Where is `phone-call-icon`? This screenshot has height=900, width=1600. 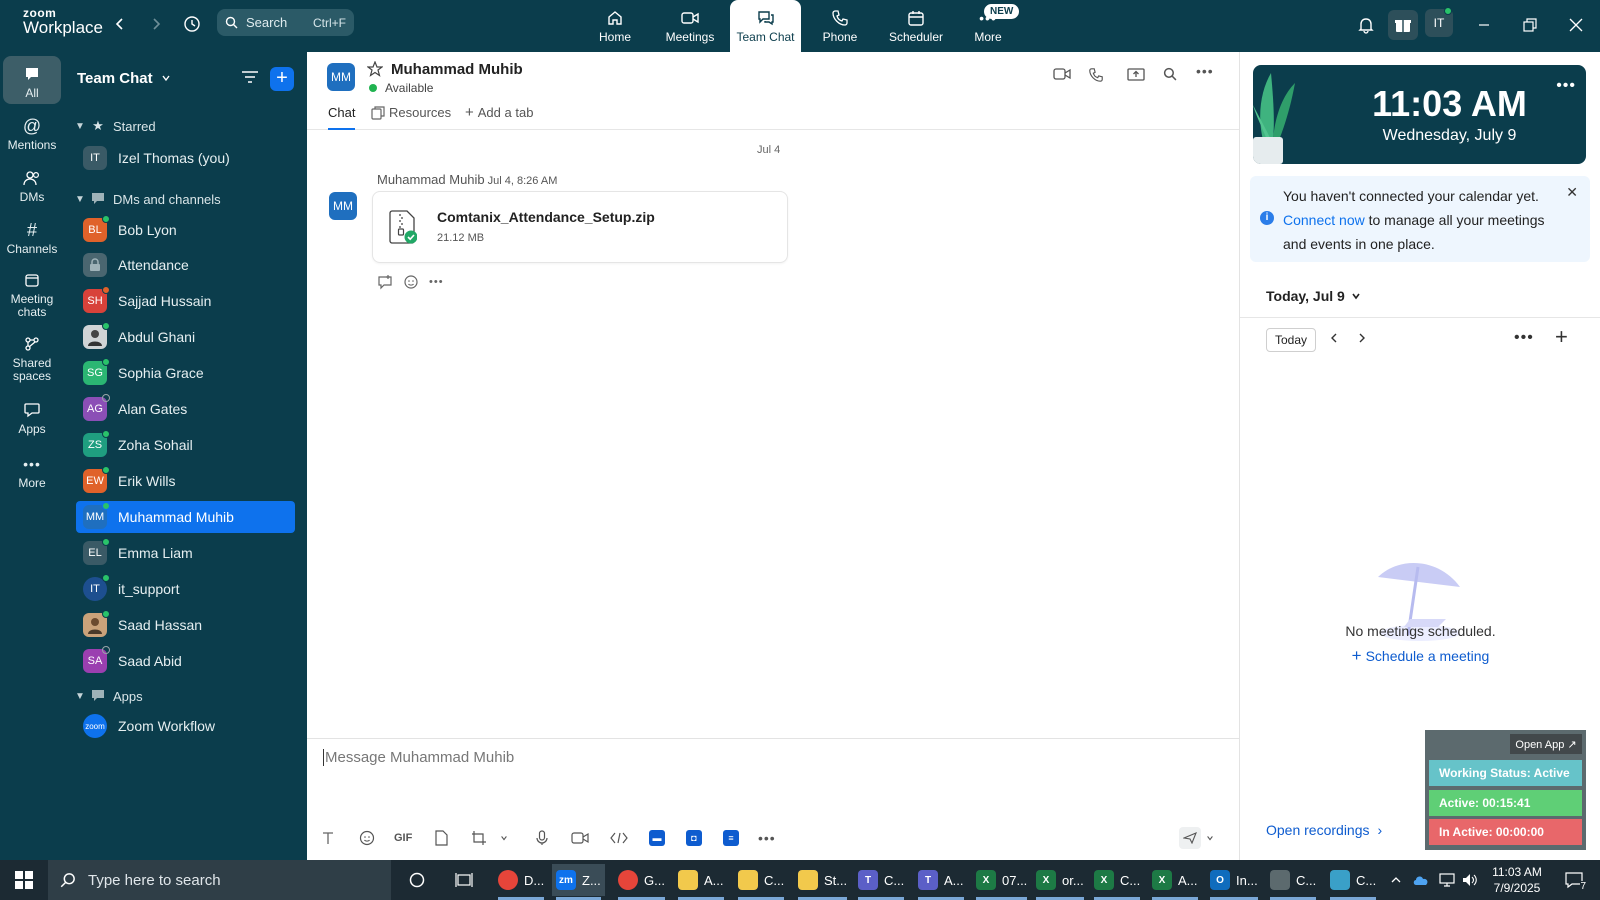 phone-call-icon is located at coordinates (1096, 76).